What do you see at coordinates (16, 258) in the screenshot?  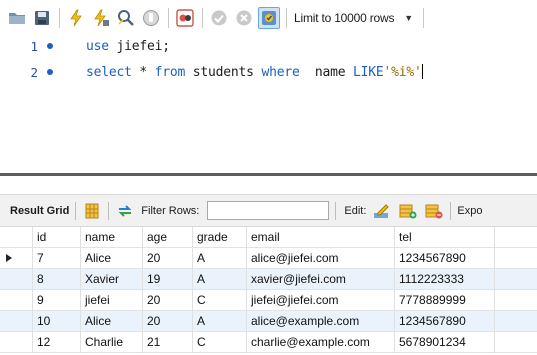 I see `row-indicator` at bounding box center [16, 258].